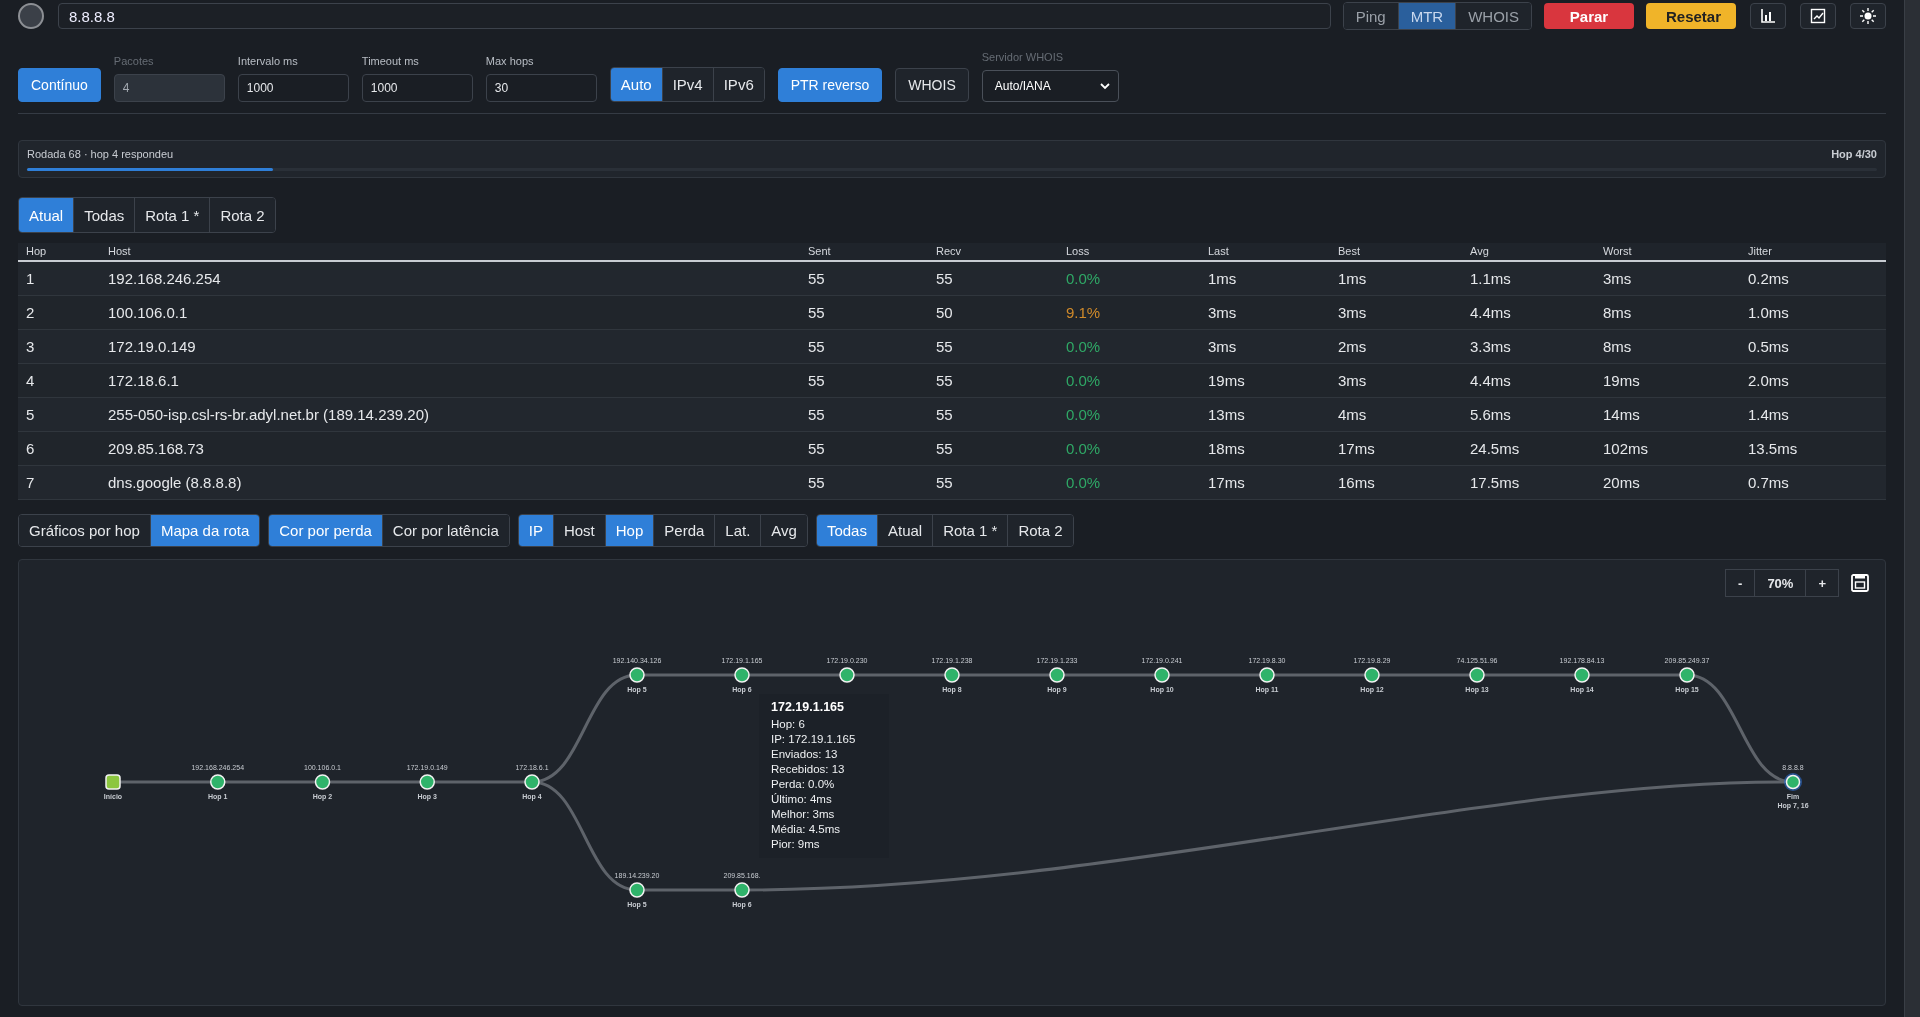 This screenshot has width=1920, height=1017. I want to click on column-header: Recv, so click(993, 251).